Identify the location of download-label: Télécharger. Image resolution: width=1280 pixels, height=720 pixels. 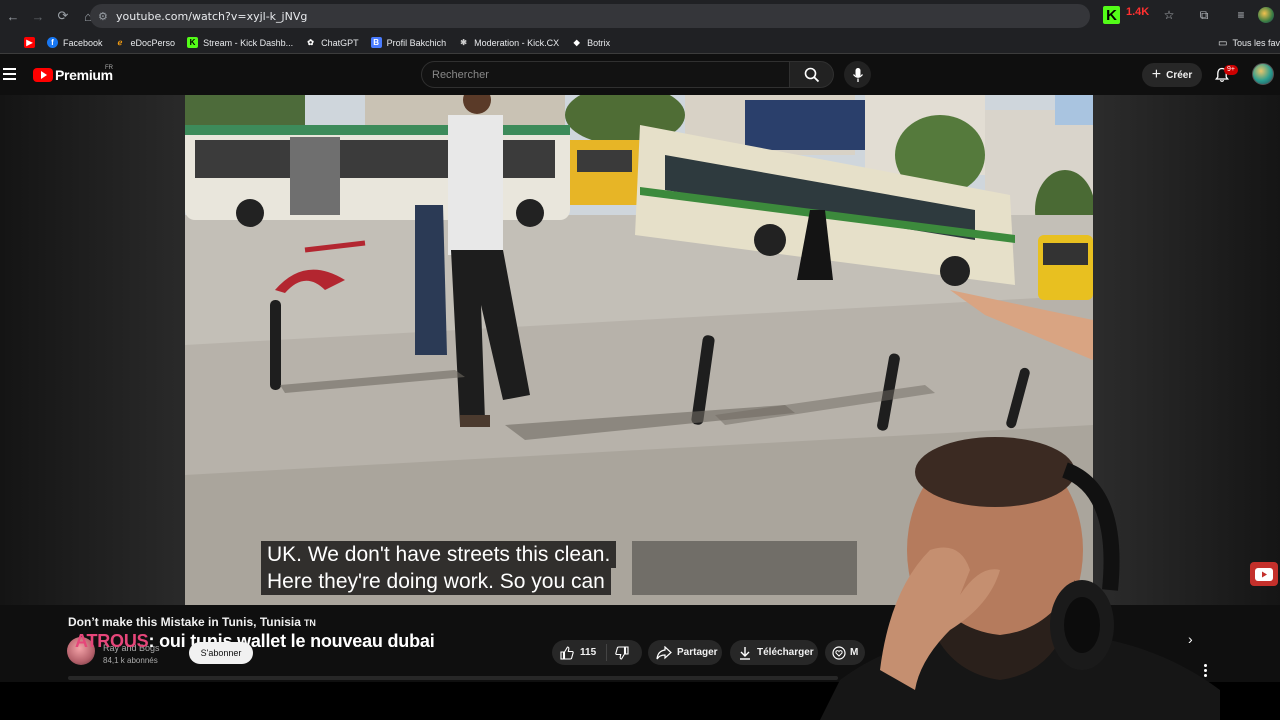
(785, 652).